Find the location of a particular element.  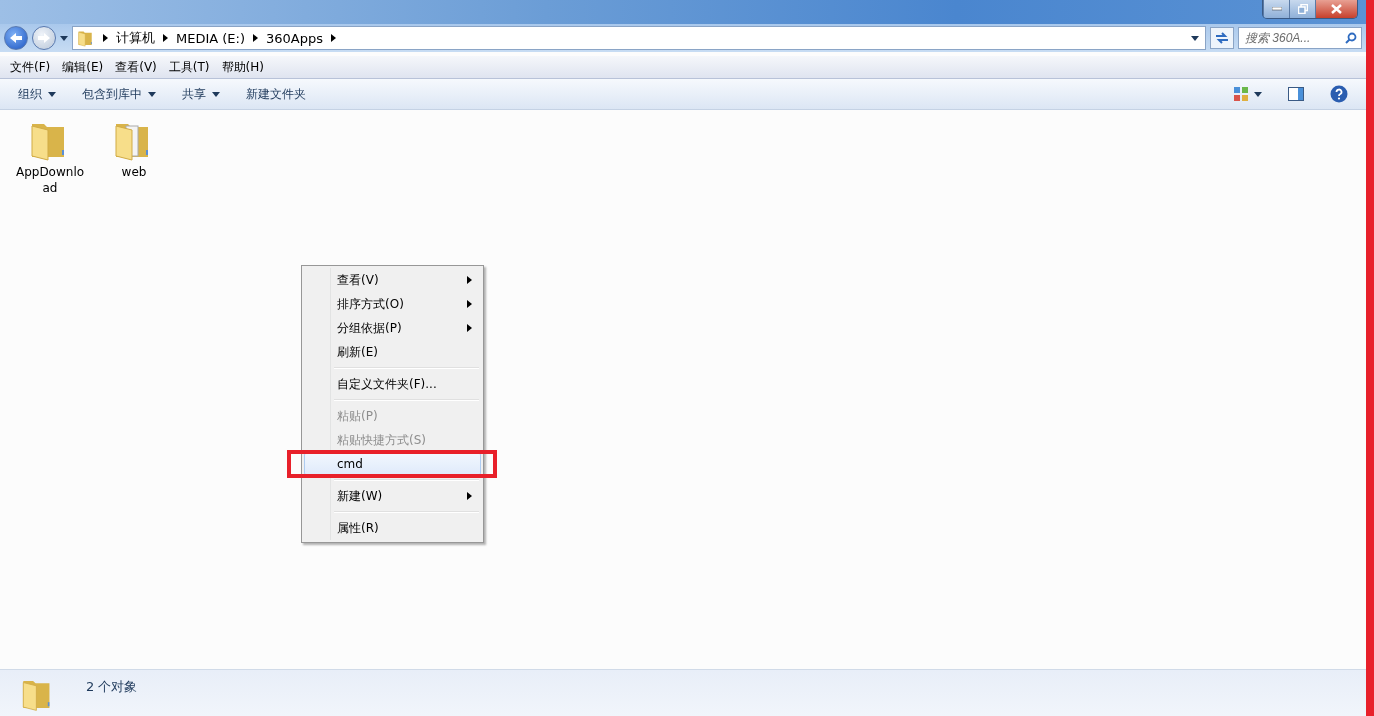

restore-icon is located at coordinates (1302, 9).